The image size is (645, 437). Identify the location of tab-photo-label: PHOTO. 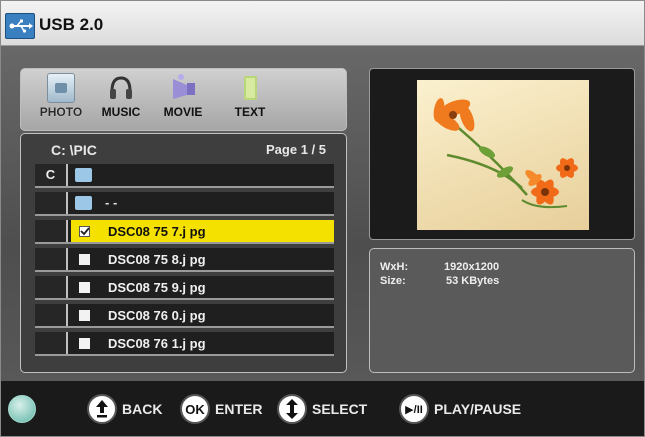
(61, 112).